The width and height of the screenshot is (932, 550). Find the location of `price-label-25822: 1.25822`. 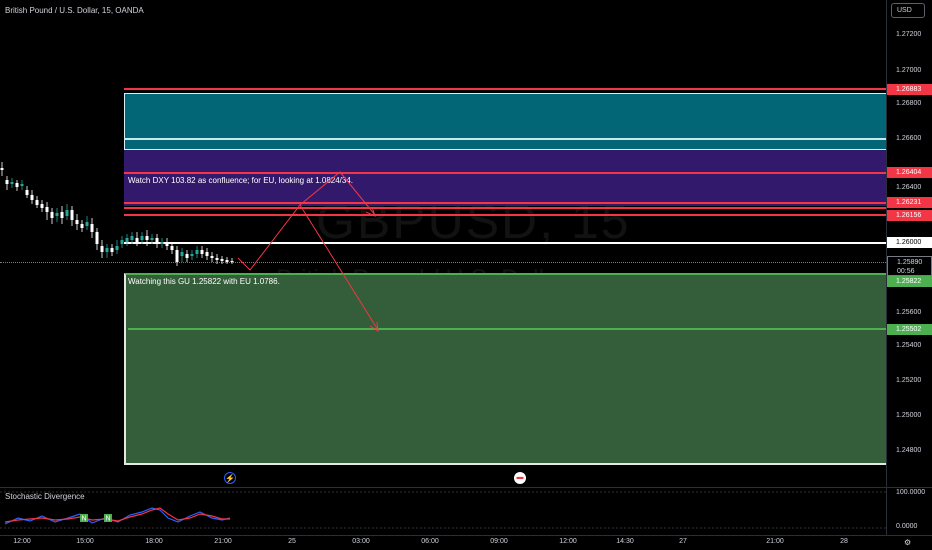

price-label-25822: 1.25822 is located at coordinates (909, 281).